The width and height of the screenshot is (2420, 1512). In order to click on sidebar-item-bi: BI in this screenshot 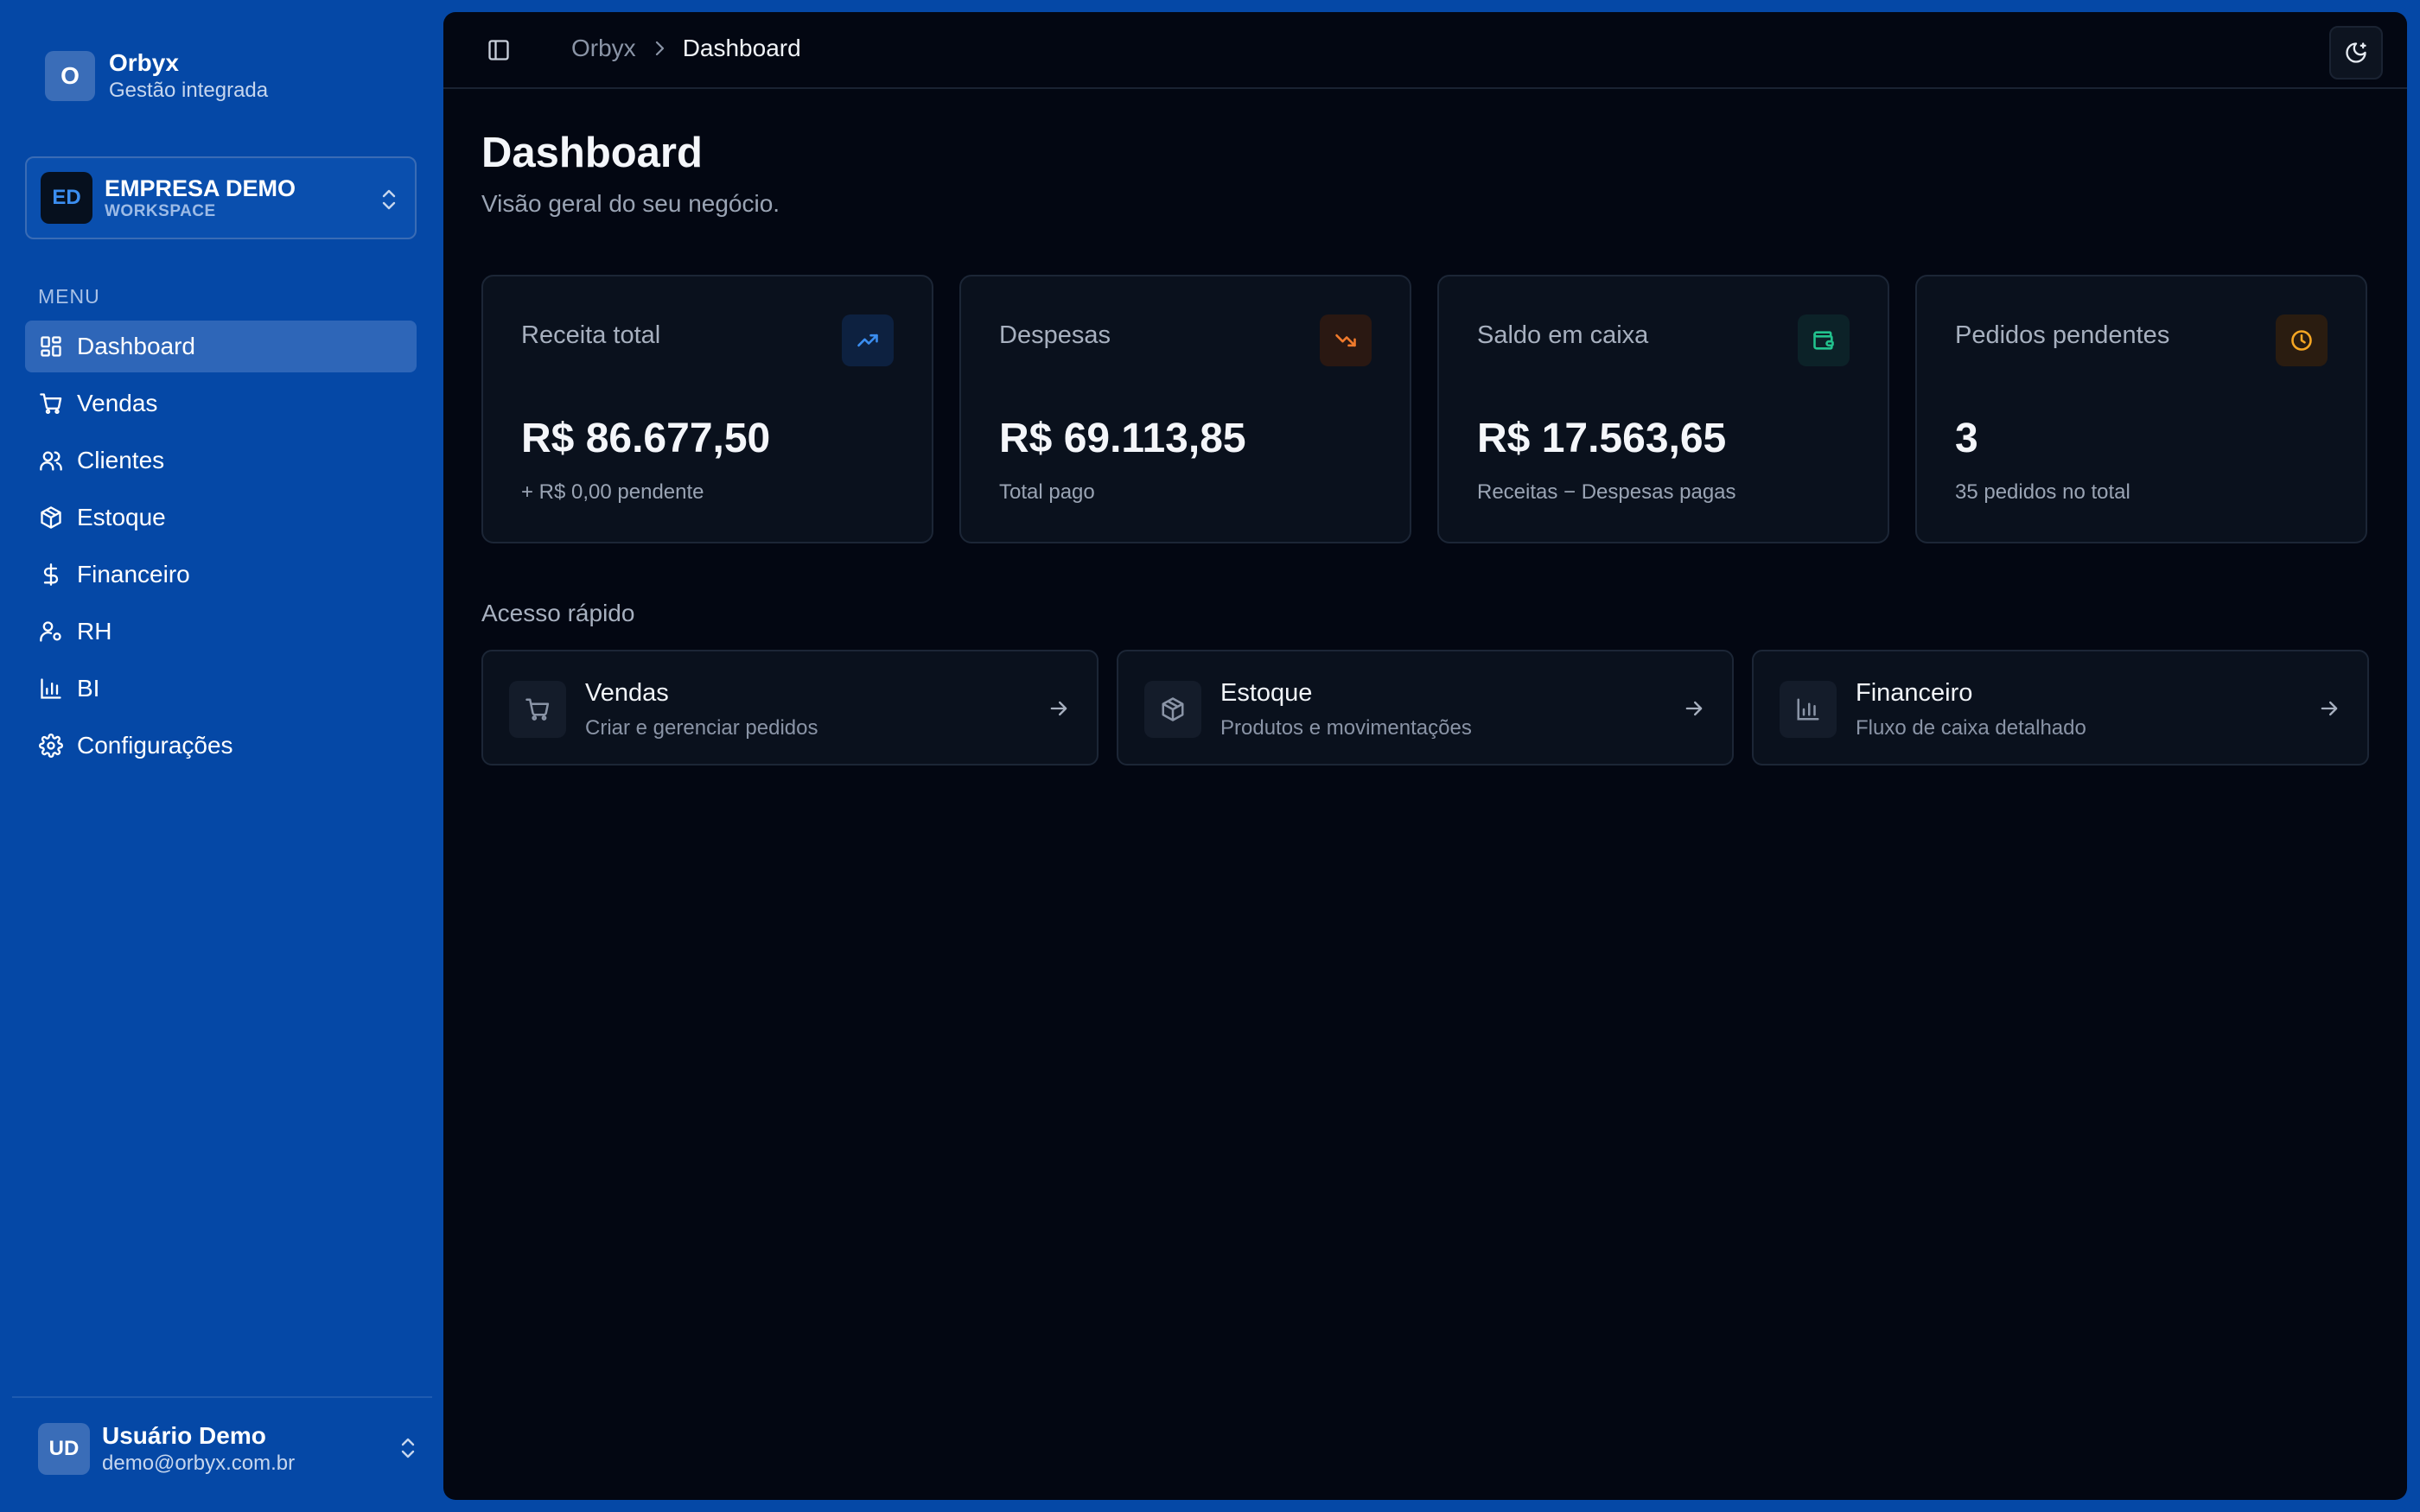, I will do `click(221, 689)`.